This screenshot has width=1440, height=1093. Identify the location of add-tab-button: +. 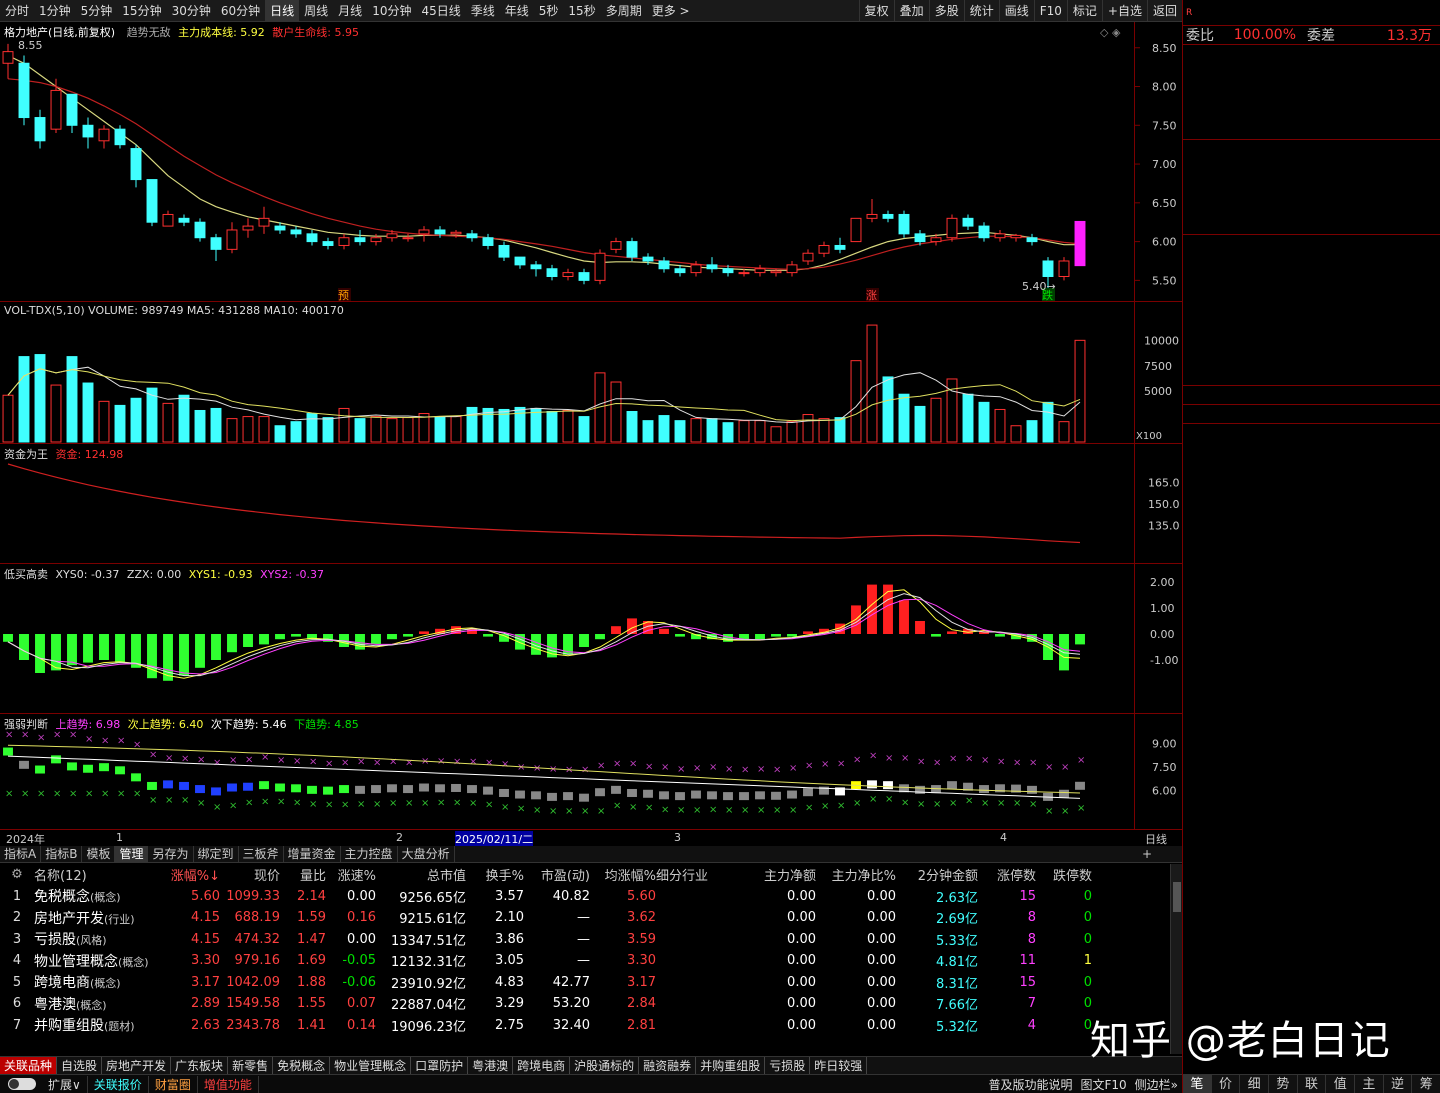
(1160, 854).